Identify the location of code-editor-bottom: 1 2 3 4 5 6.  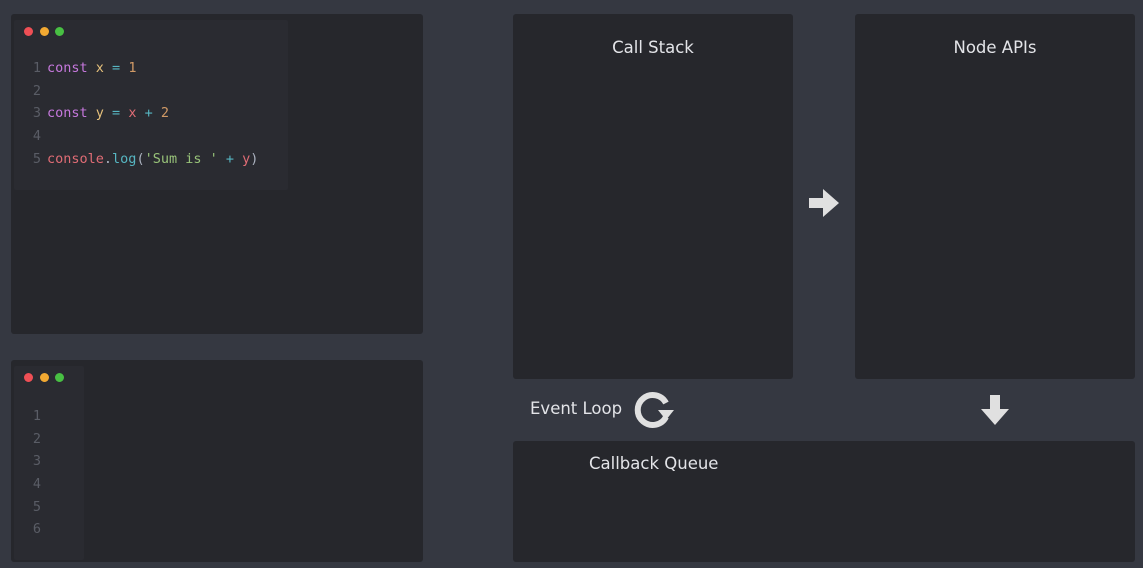
(217, 461).